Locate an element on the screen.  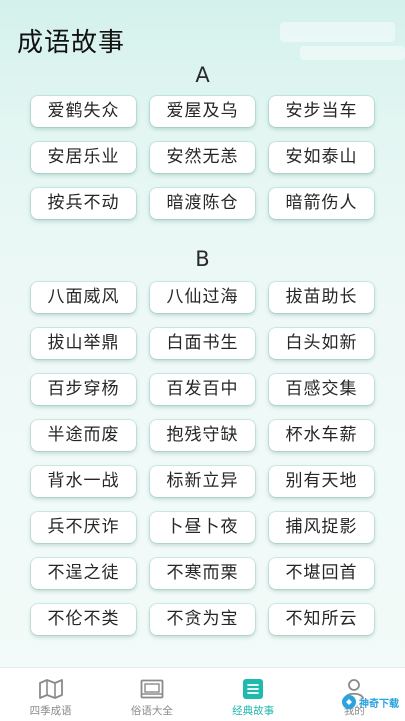
idiom-chip: 爱屋及乌 is located at coordinates (202, 111).